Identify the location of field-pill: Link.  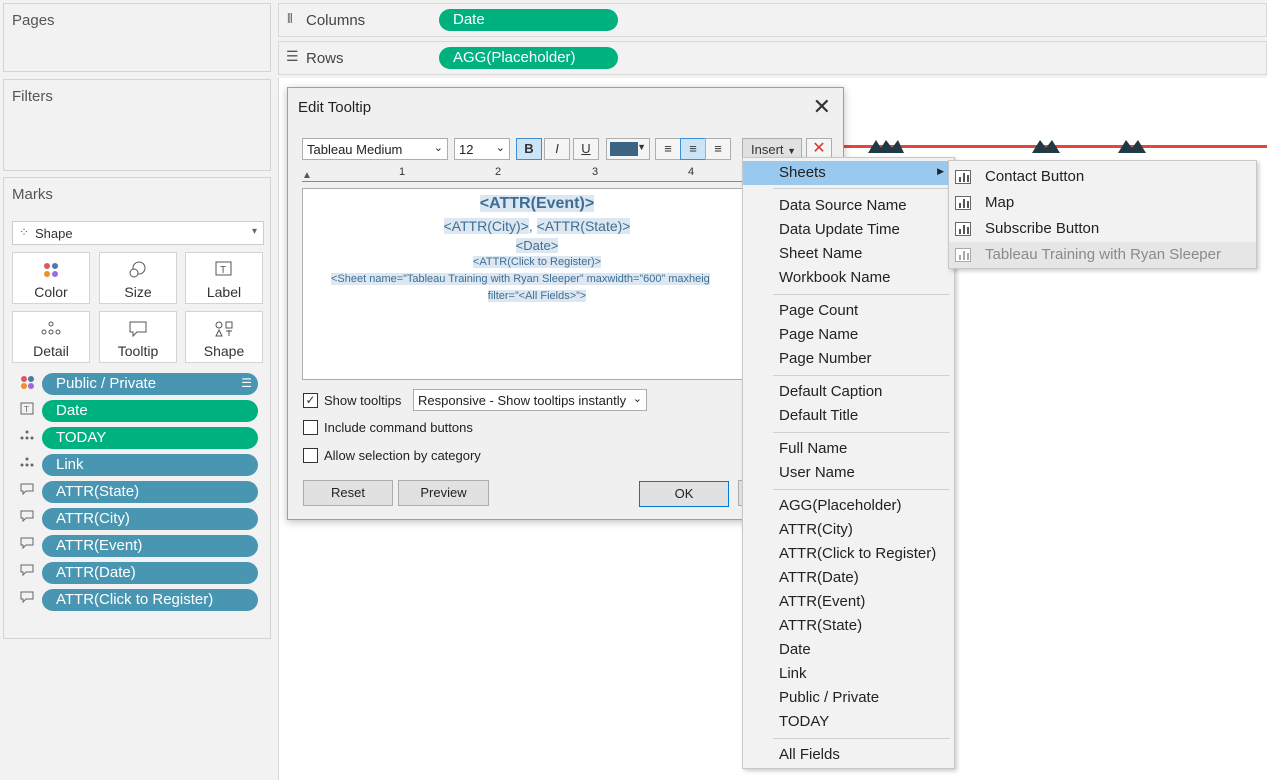
(150, 465).